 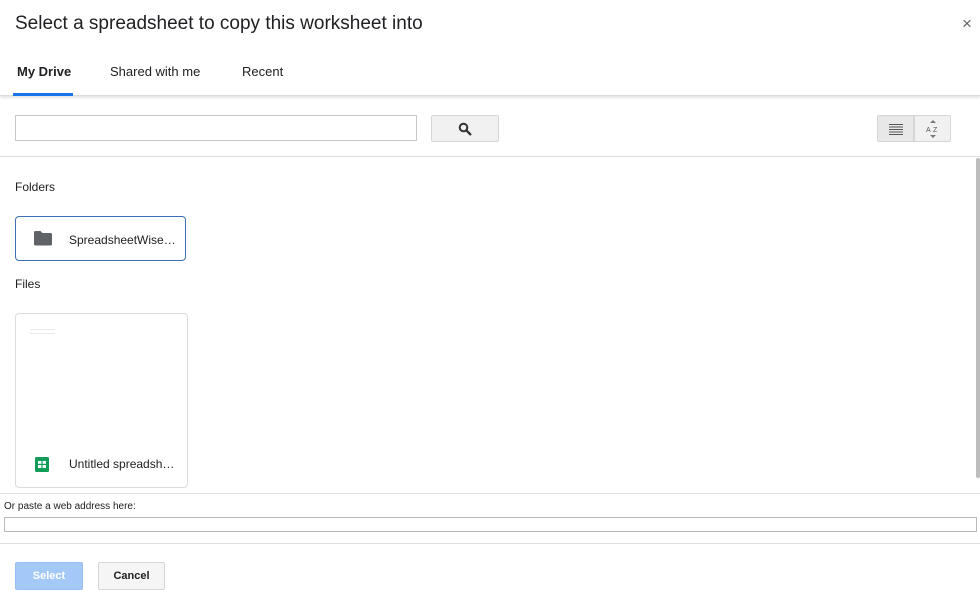 I want to click on tab-my-drive: My Drive, so click(x=44, y=71).